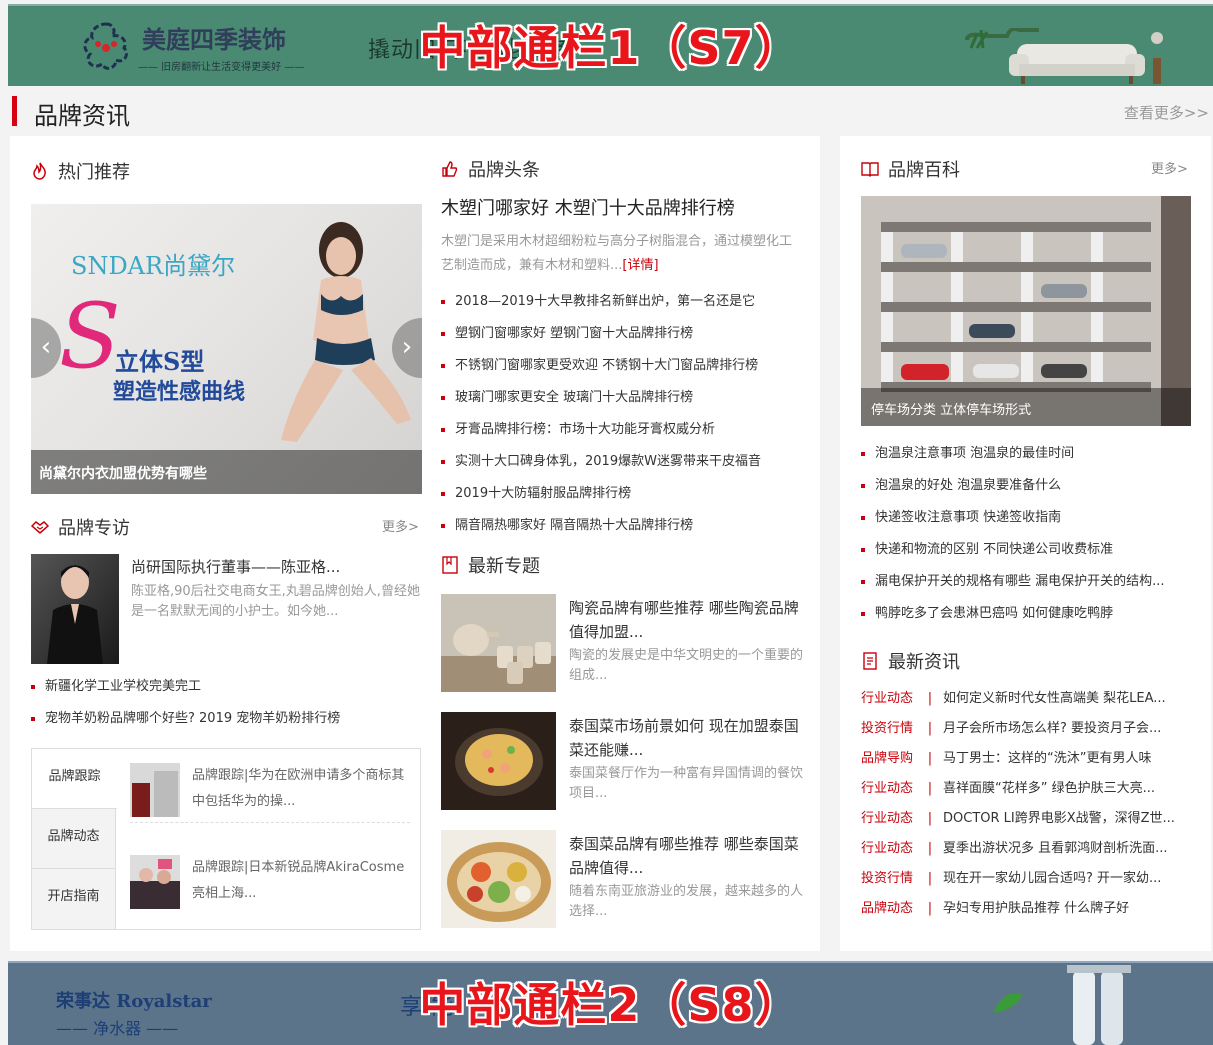 Image resolution: width=1213 pixels, height=1045 pixels. Describe the element at coordinates (40, 527) in the screenshot. I see `handshake-icon` at that location.